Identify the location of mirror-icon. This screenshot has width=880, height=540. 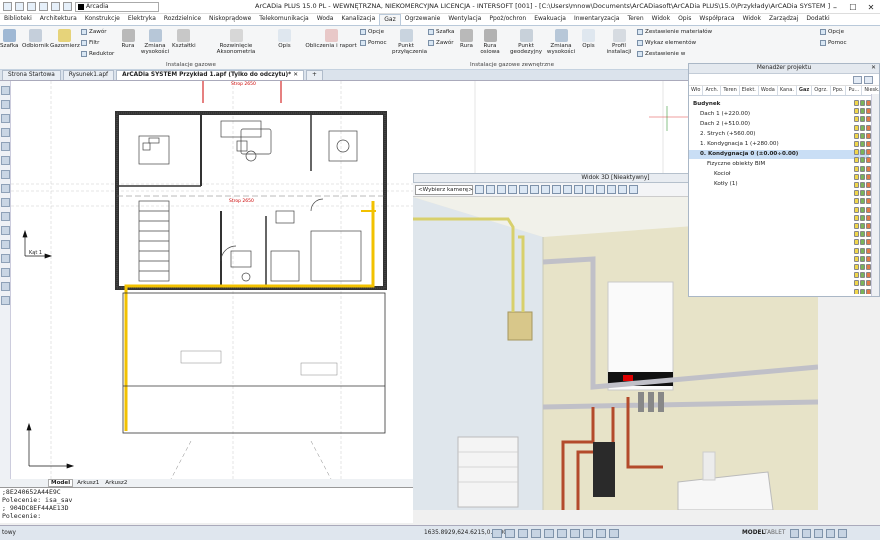
(5, 286).